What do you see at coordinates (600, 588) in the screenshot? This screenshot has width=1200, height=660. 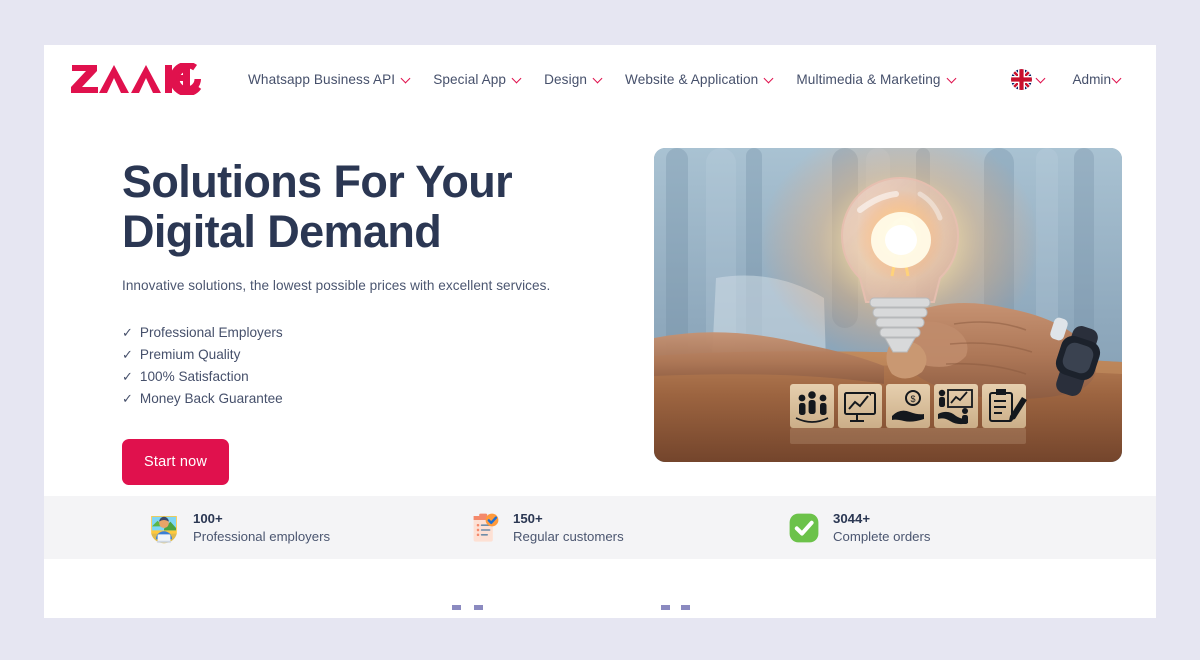 I see `below-fold-section` at bounding box center [600, 588].